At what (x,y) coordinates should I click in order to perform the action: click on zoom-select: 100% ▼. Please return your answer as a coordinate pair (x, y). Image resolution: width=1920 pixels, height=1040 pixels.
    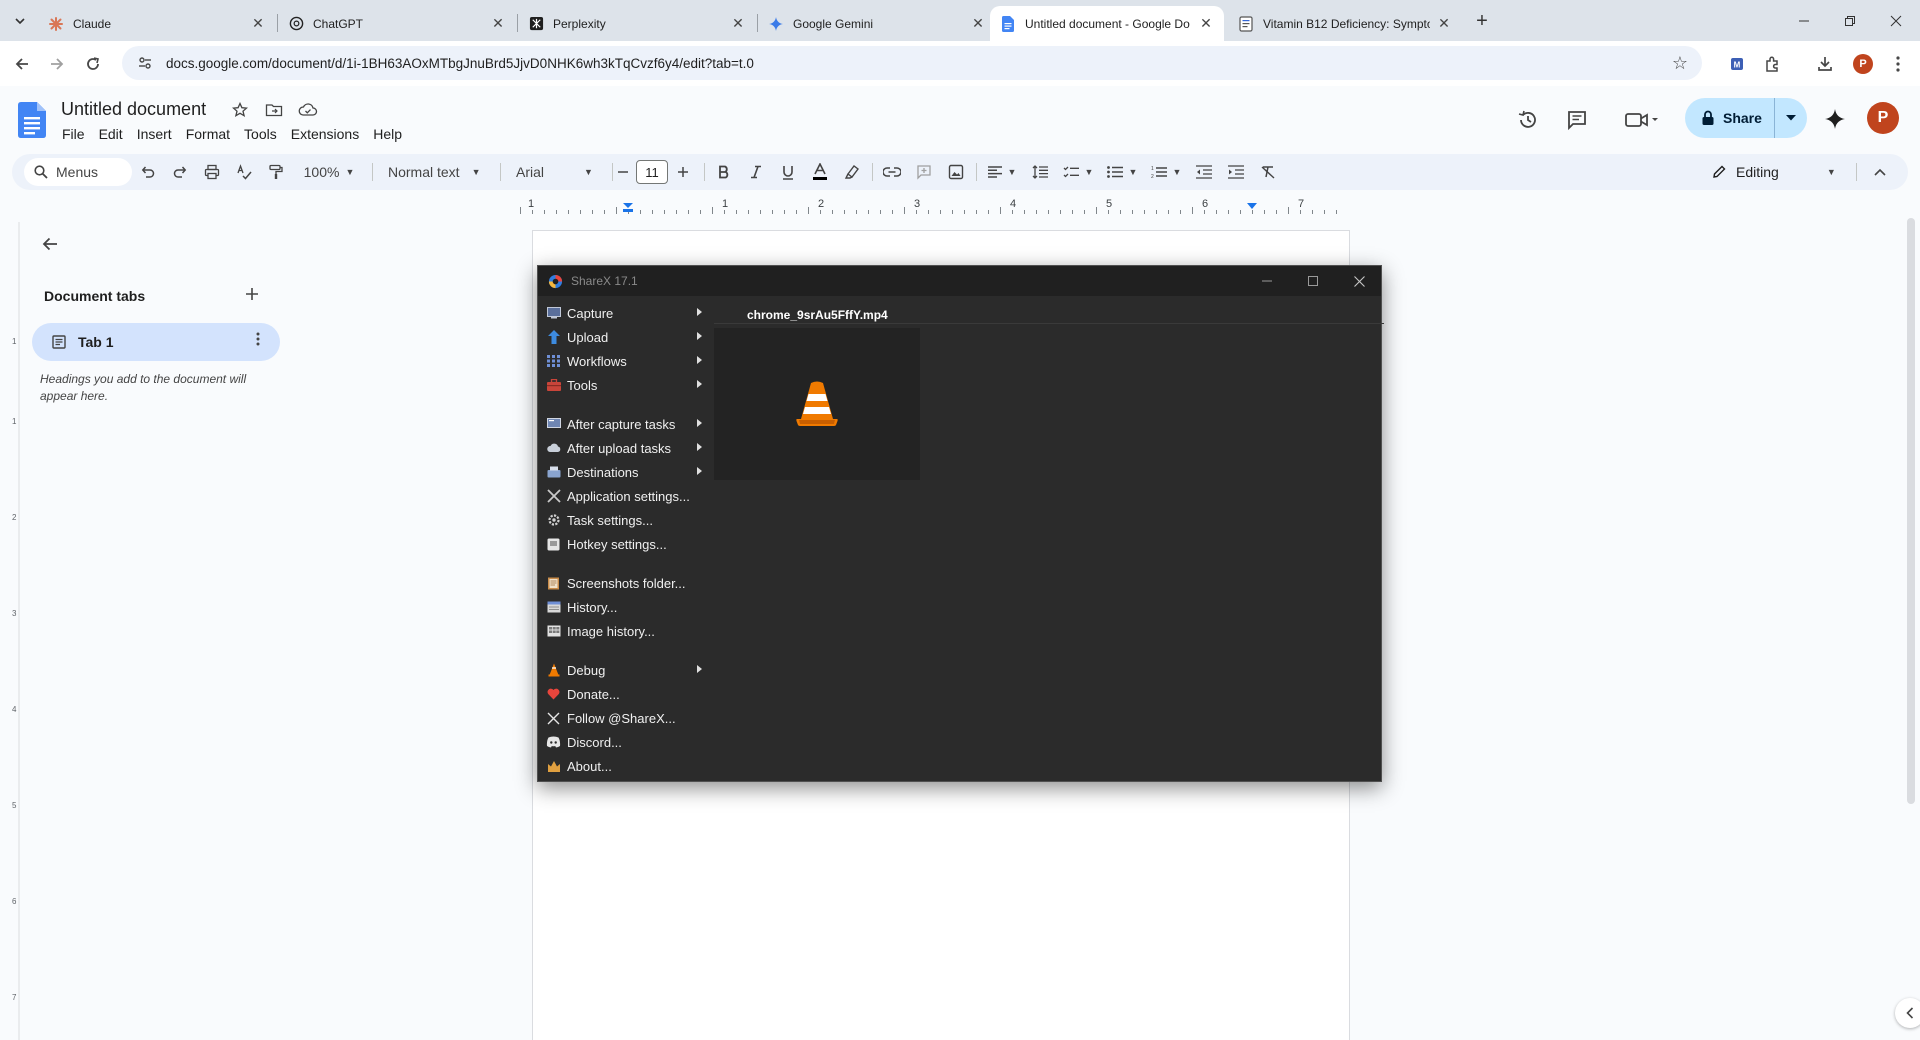
    Looking at the image, I should click on (329, 172).